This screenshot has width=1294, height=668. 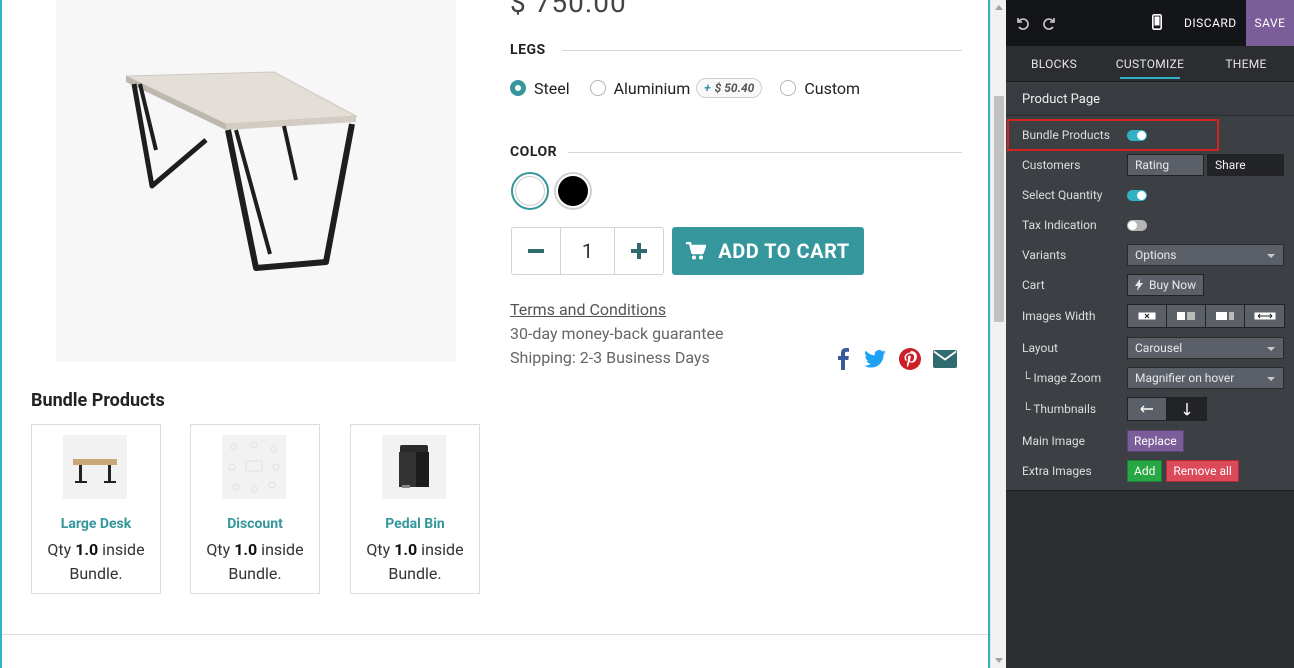 I want to click on editor-topbar: DISCARD SAVE, so click(x=1150, y=23).